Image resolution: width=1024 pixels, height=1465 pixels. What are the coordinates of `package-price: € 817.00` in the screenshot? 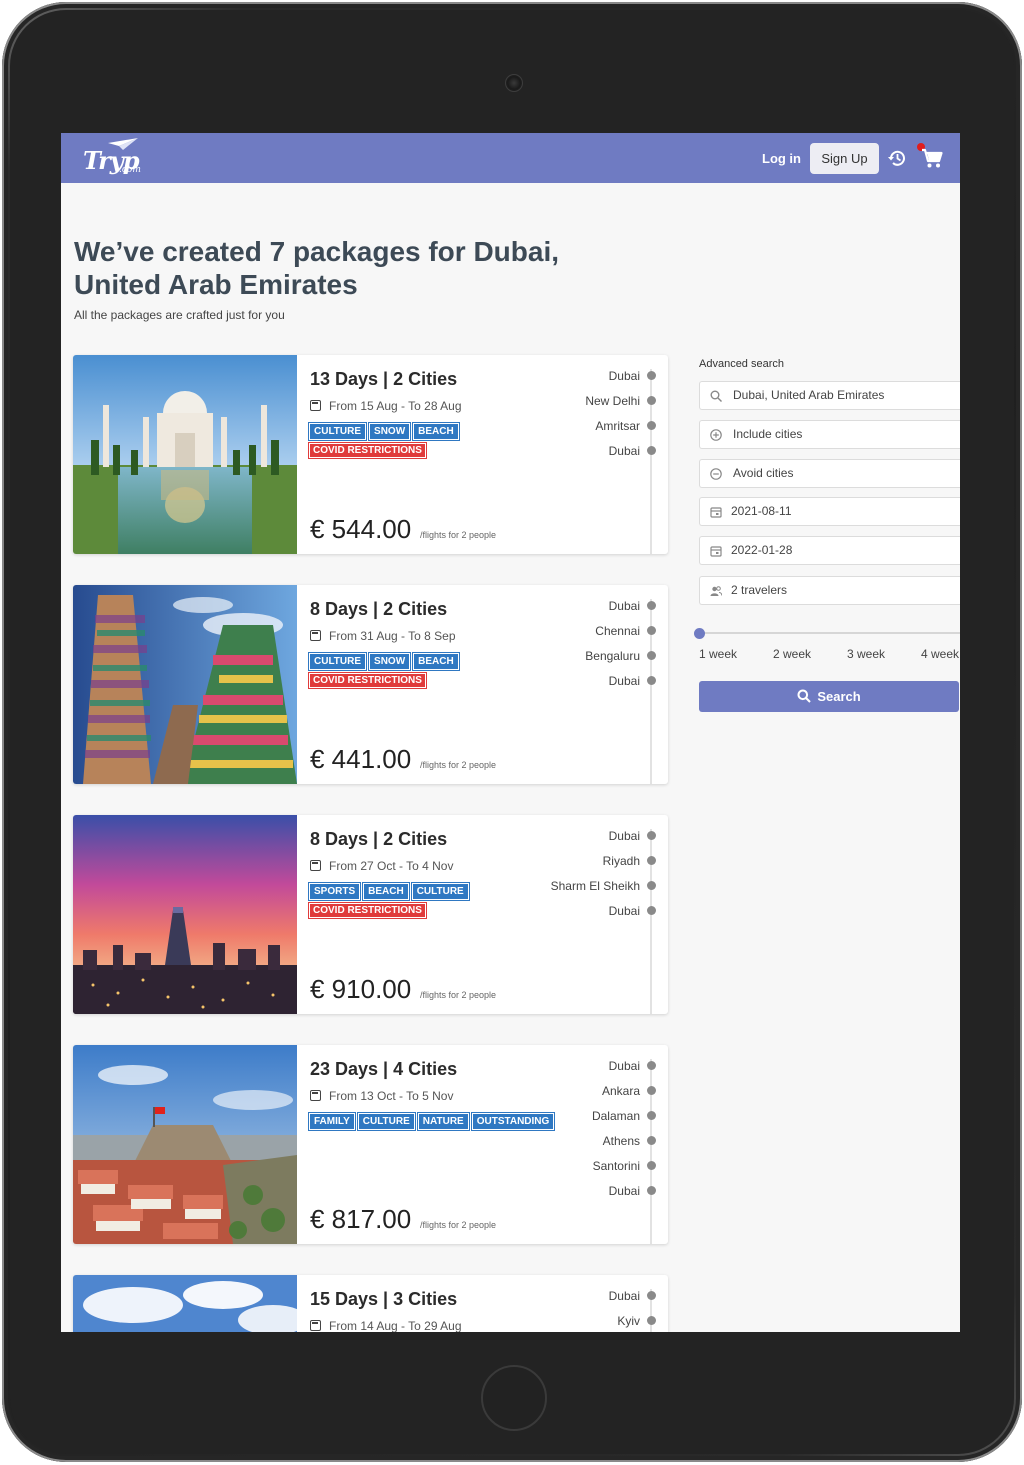 It's located at (361, 1219).